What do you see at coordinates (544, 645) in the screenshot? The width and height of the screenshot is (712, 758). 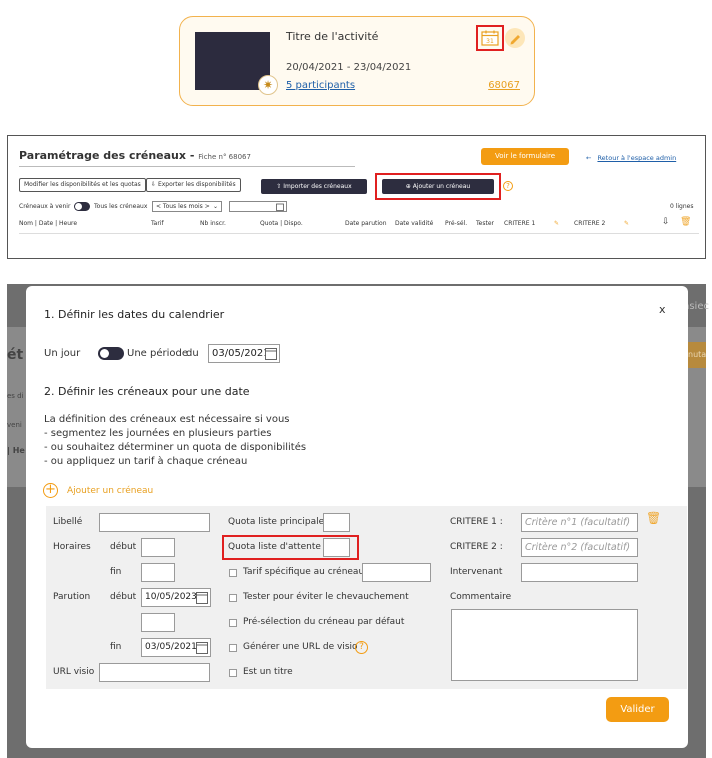 I see `commentaire-textarea` at bounding box center [544, 645].